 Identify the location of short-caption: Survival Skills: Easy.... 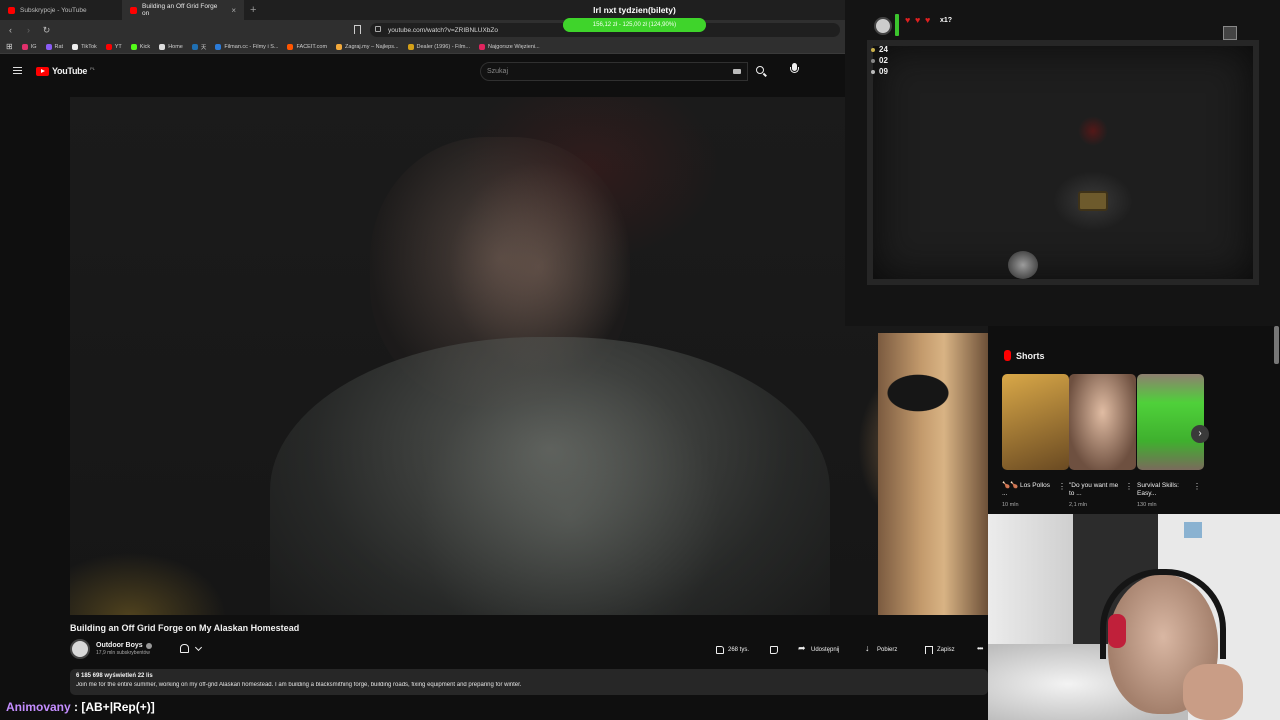
(1158, 489).